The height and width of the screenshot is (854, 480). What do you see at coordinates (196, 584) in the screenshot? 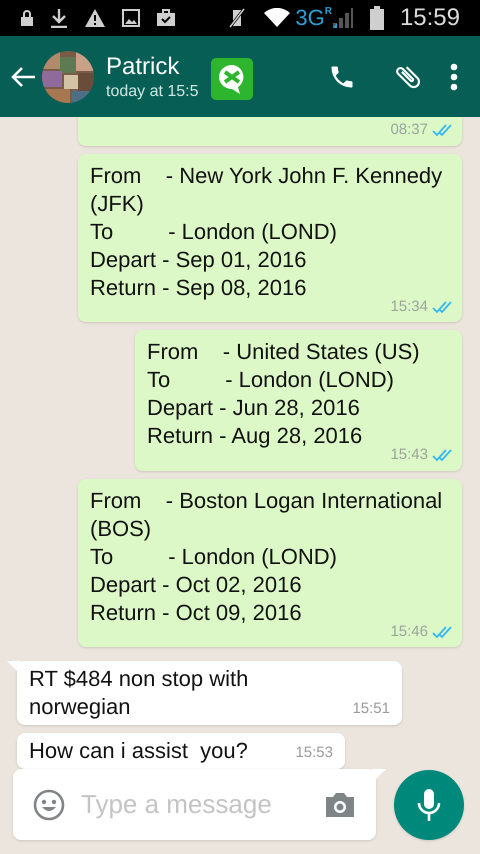
I see `route-line: Depart - Oct 02, 2016` at bounding box center [196, 584].